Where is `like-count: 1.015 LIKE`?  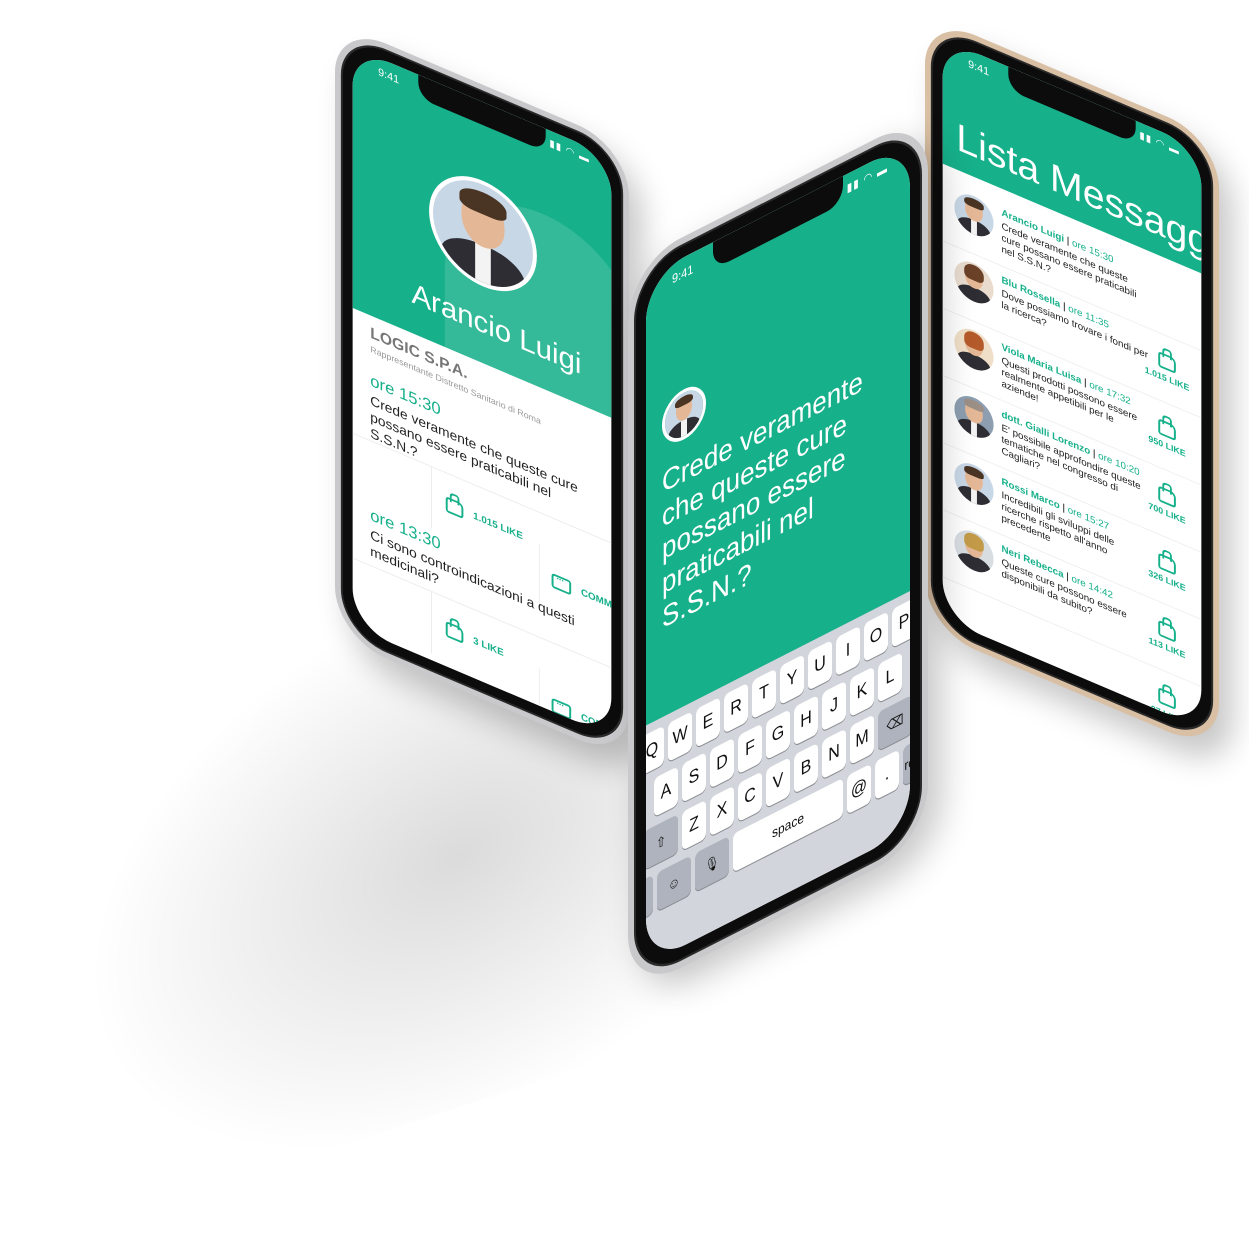 like-count: 1.015 LIKE is located at coordinates (498, 526).